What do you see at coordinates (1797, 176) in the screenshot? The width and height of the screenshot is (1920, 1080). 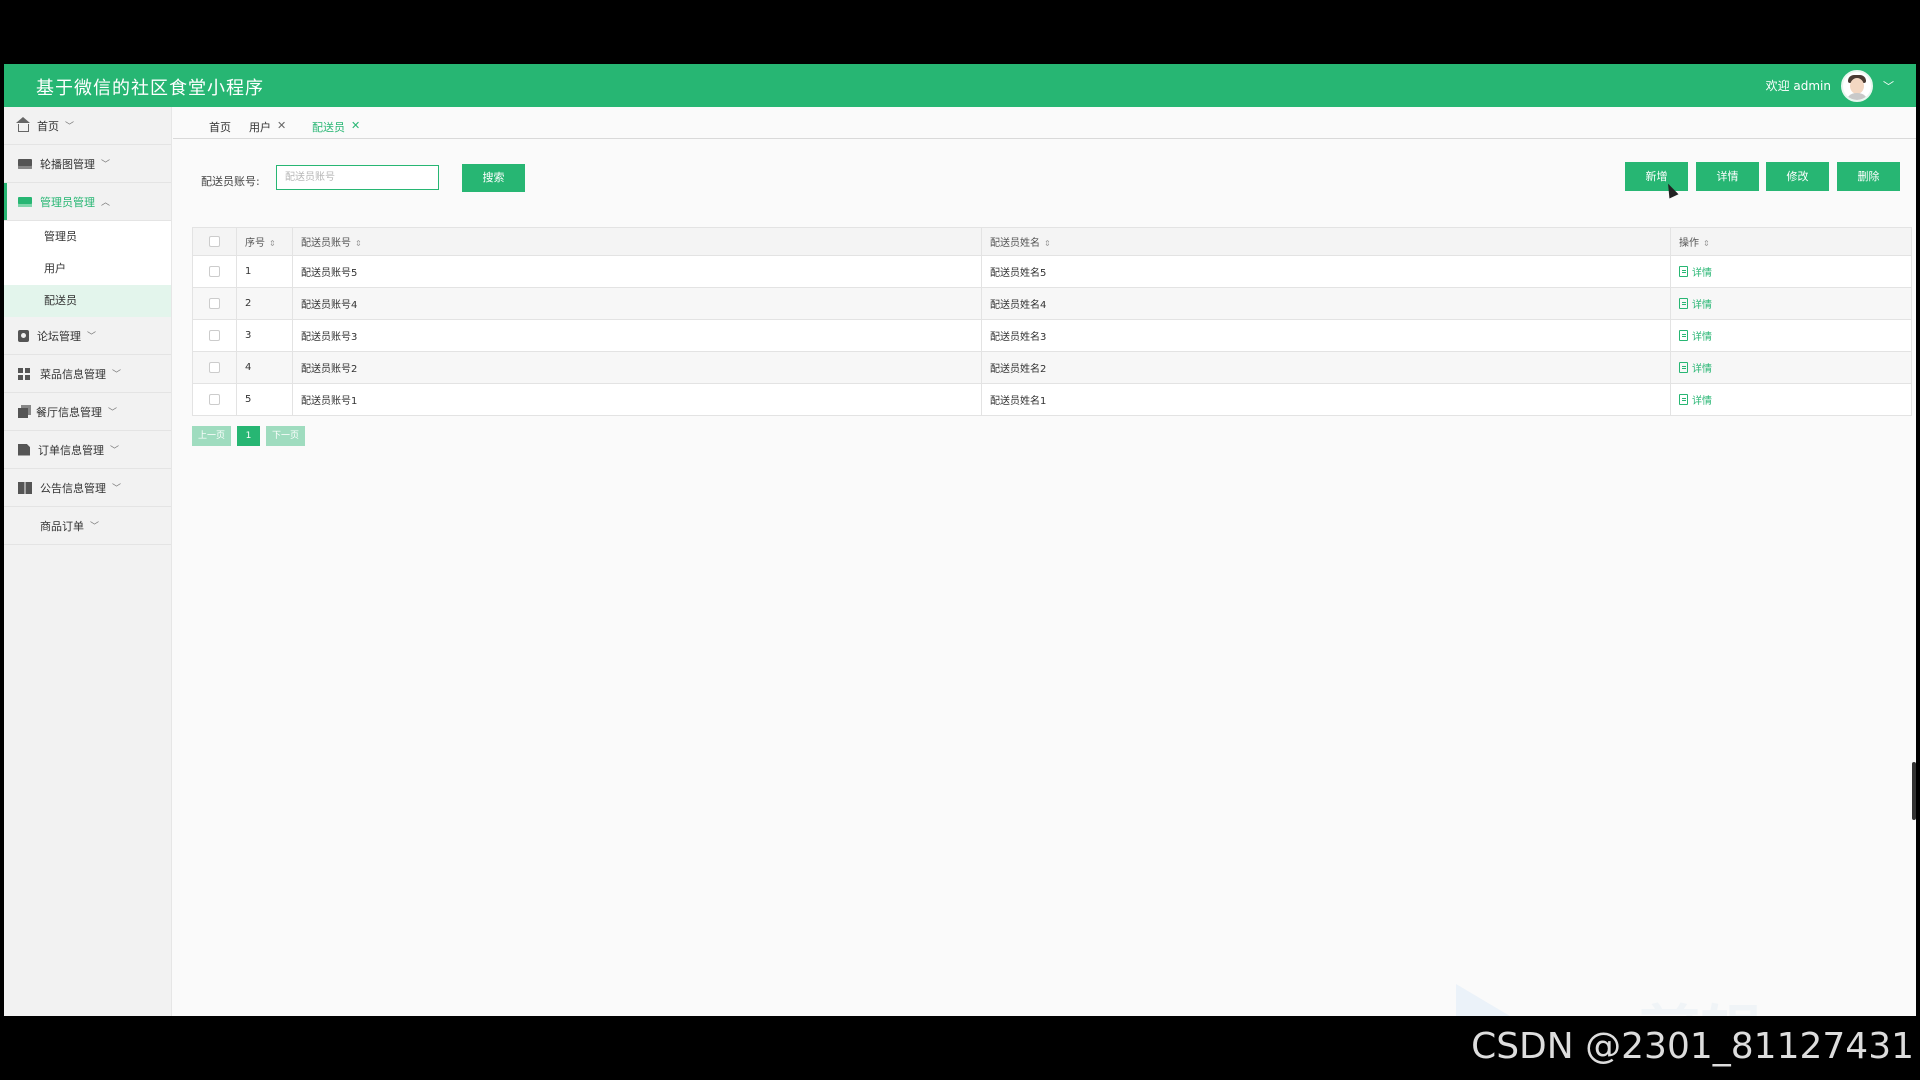 I see `edit-button: 修改` at bounding box center [1797, 176].